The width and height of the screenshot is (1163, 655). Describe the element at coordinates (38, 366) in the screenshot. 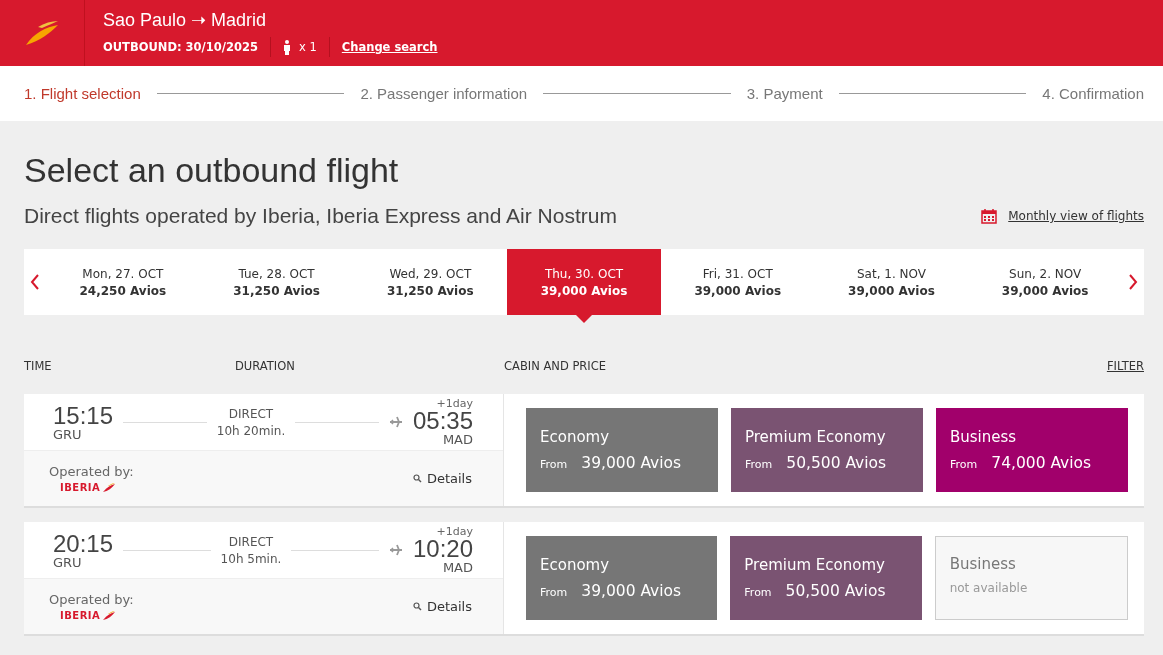

I see `column-header: TIME` at that location.